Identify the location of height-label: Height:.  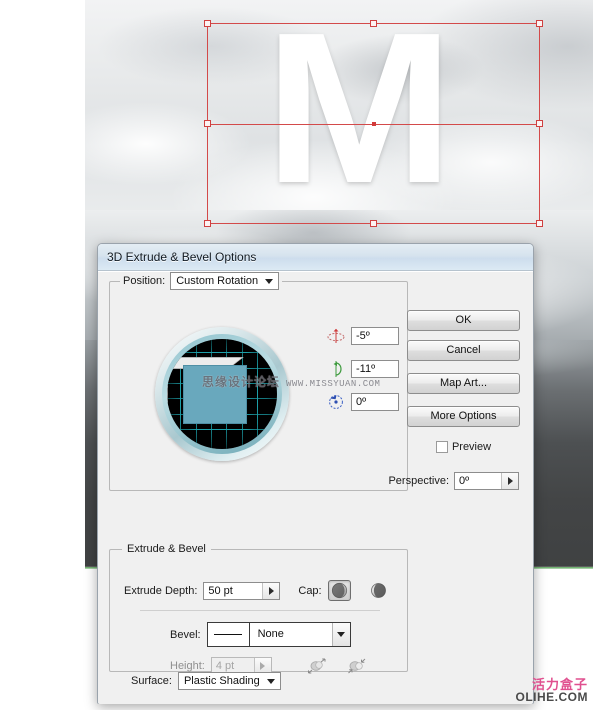
(187, 666).